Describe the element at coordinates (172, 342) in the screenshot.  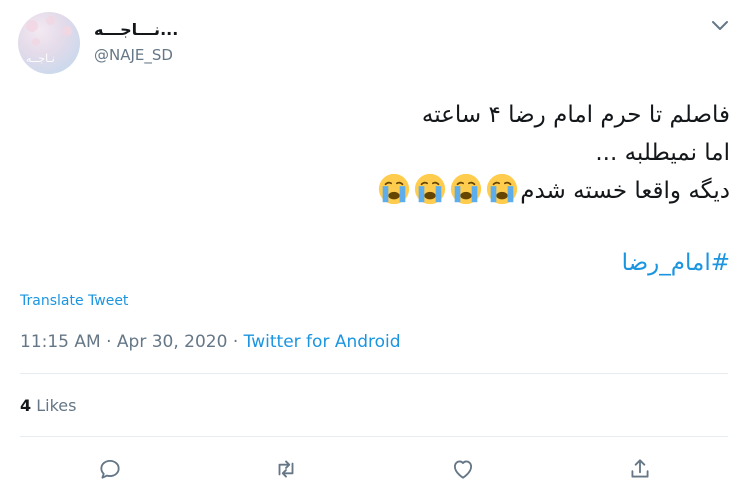
I see `tweet-date: Apr 30, 2020` at that location.